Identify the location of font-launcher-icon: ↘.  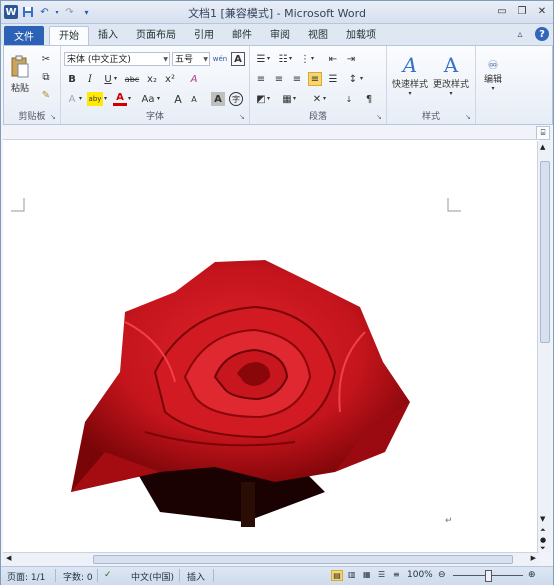
(243, 117).